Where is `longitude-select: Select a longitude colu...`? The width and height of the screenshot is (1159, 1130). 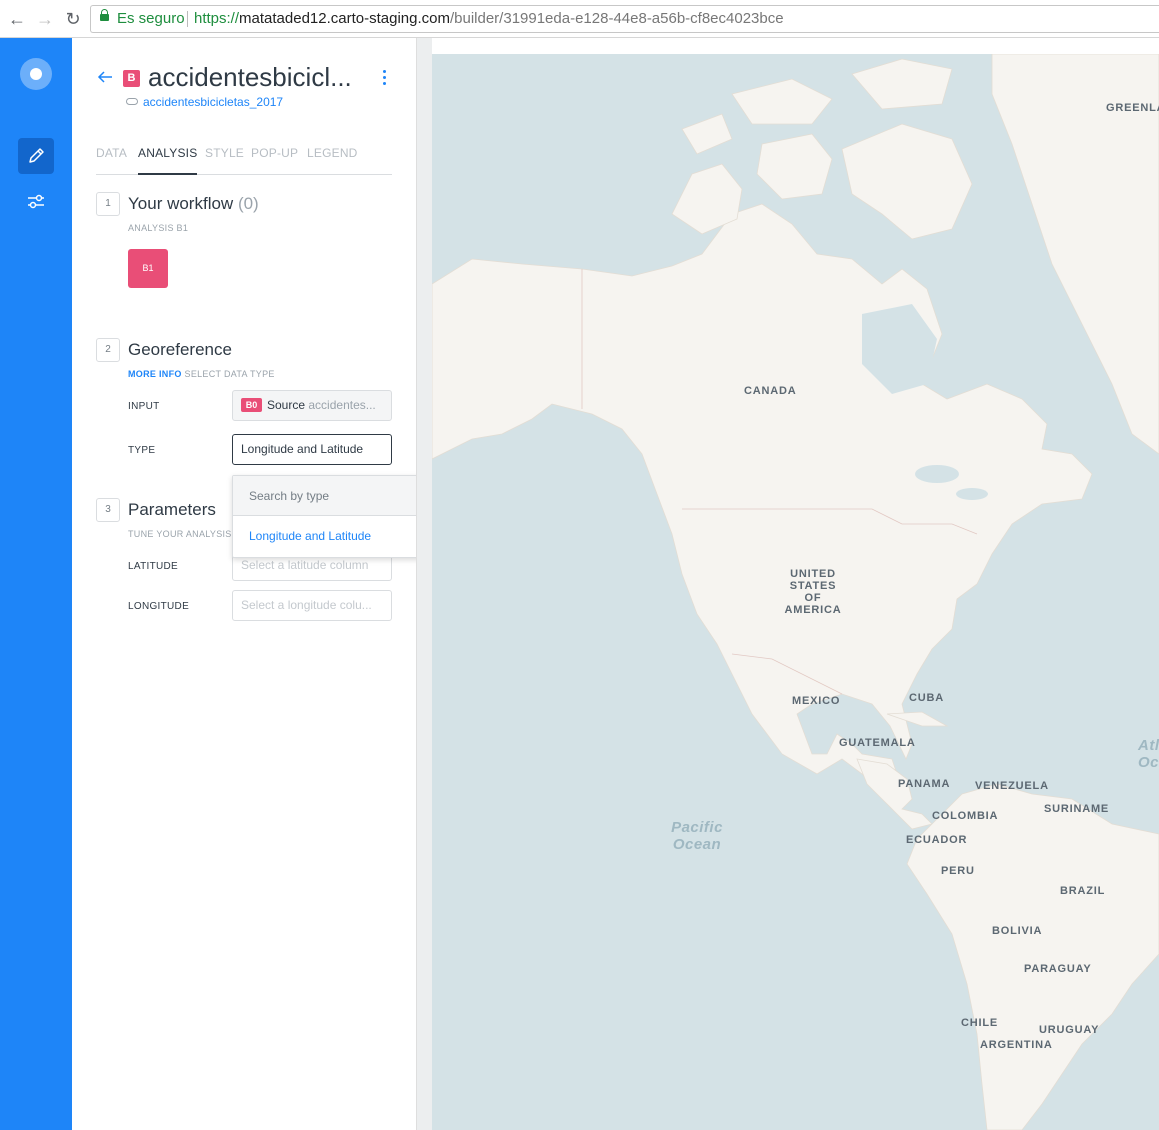 longitude-select: Select a longitude colu... is located at coordinates (312, 605).